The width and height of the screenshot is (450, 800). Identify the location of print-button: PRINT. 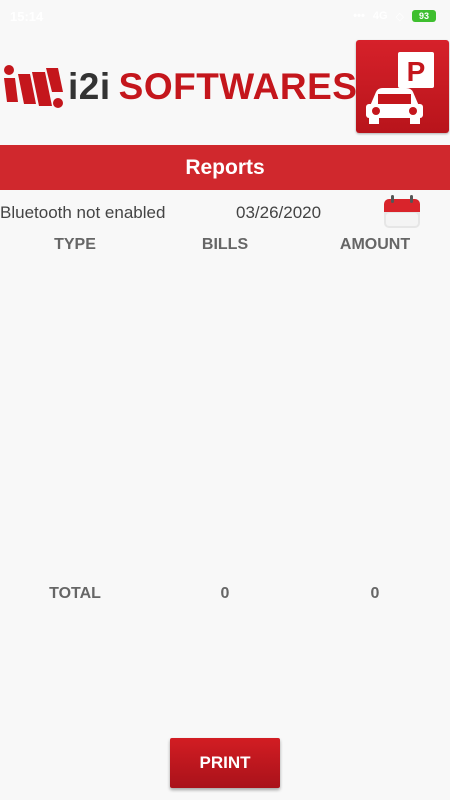
(225, 763).